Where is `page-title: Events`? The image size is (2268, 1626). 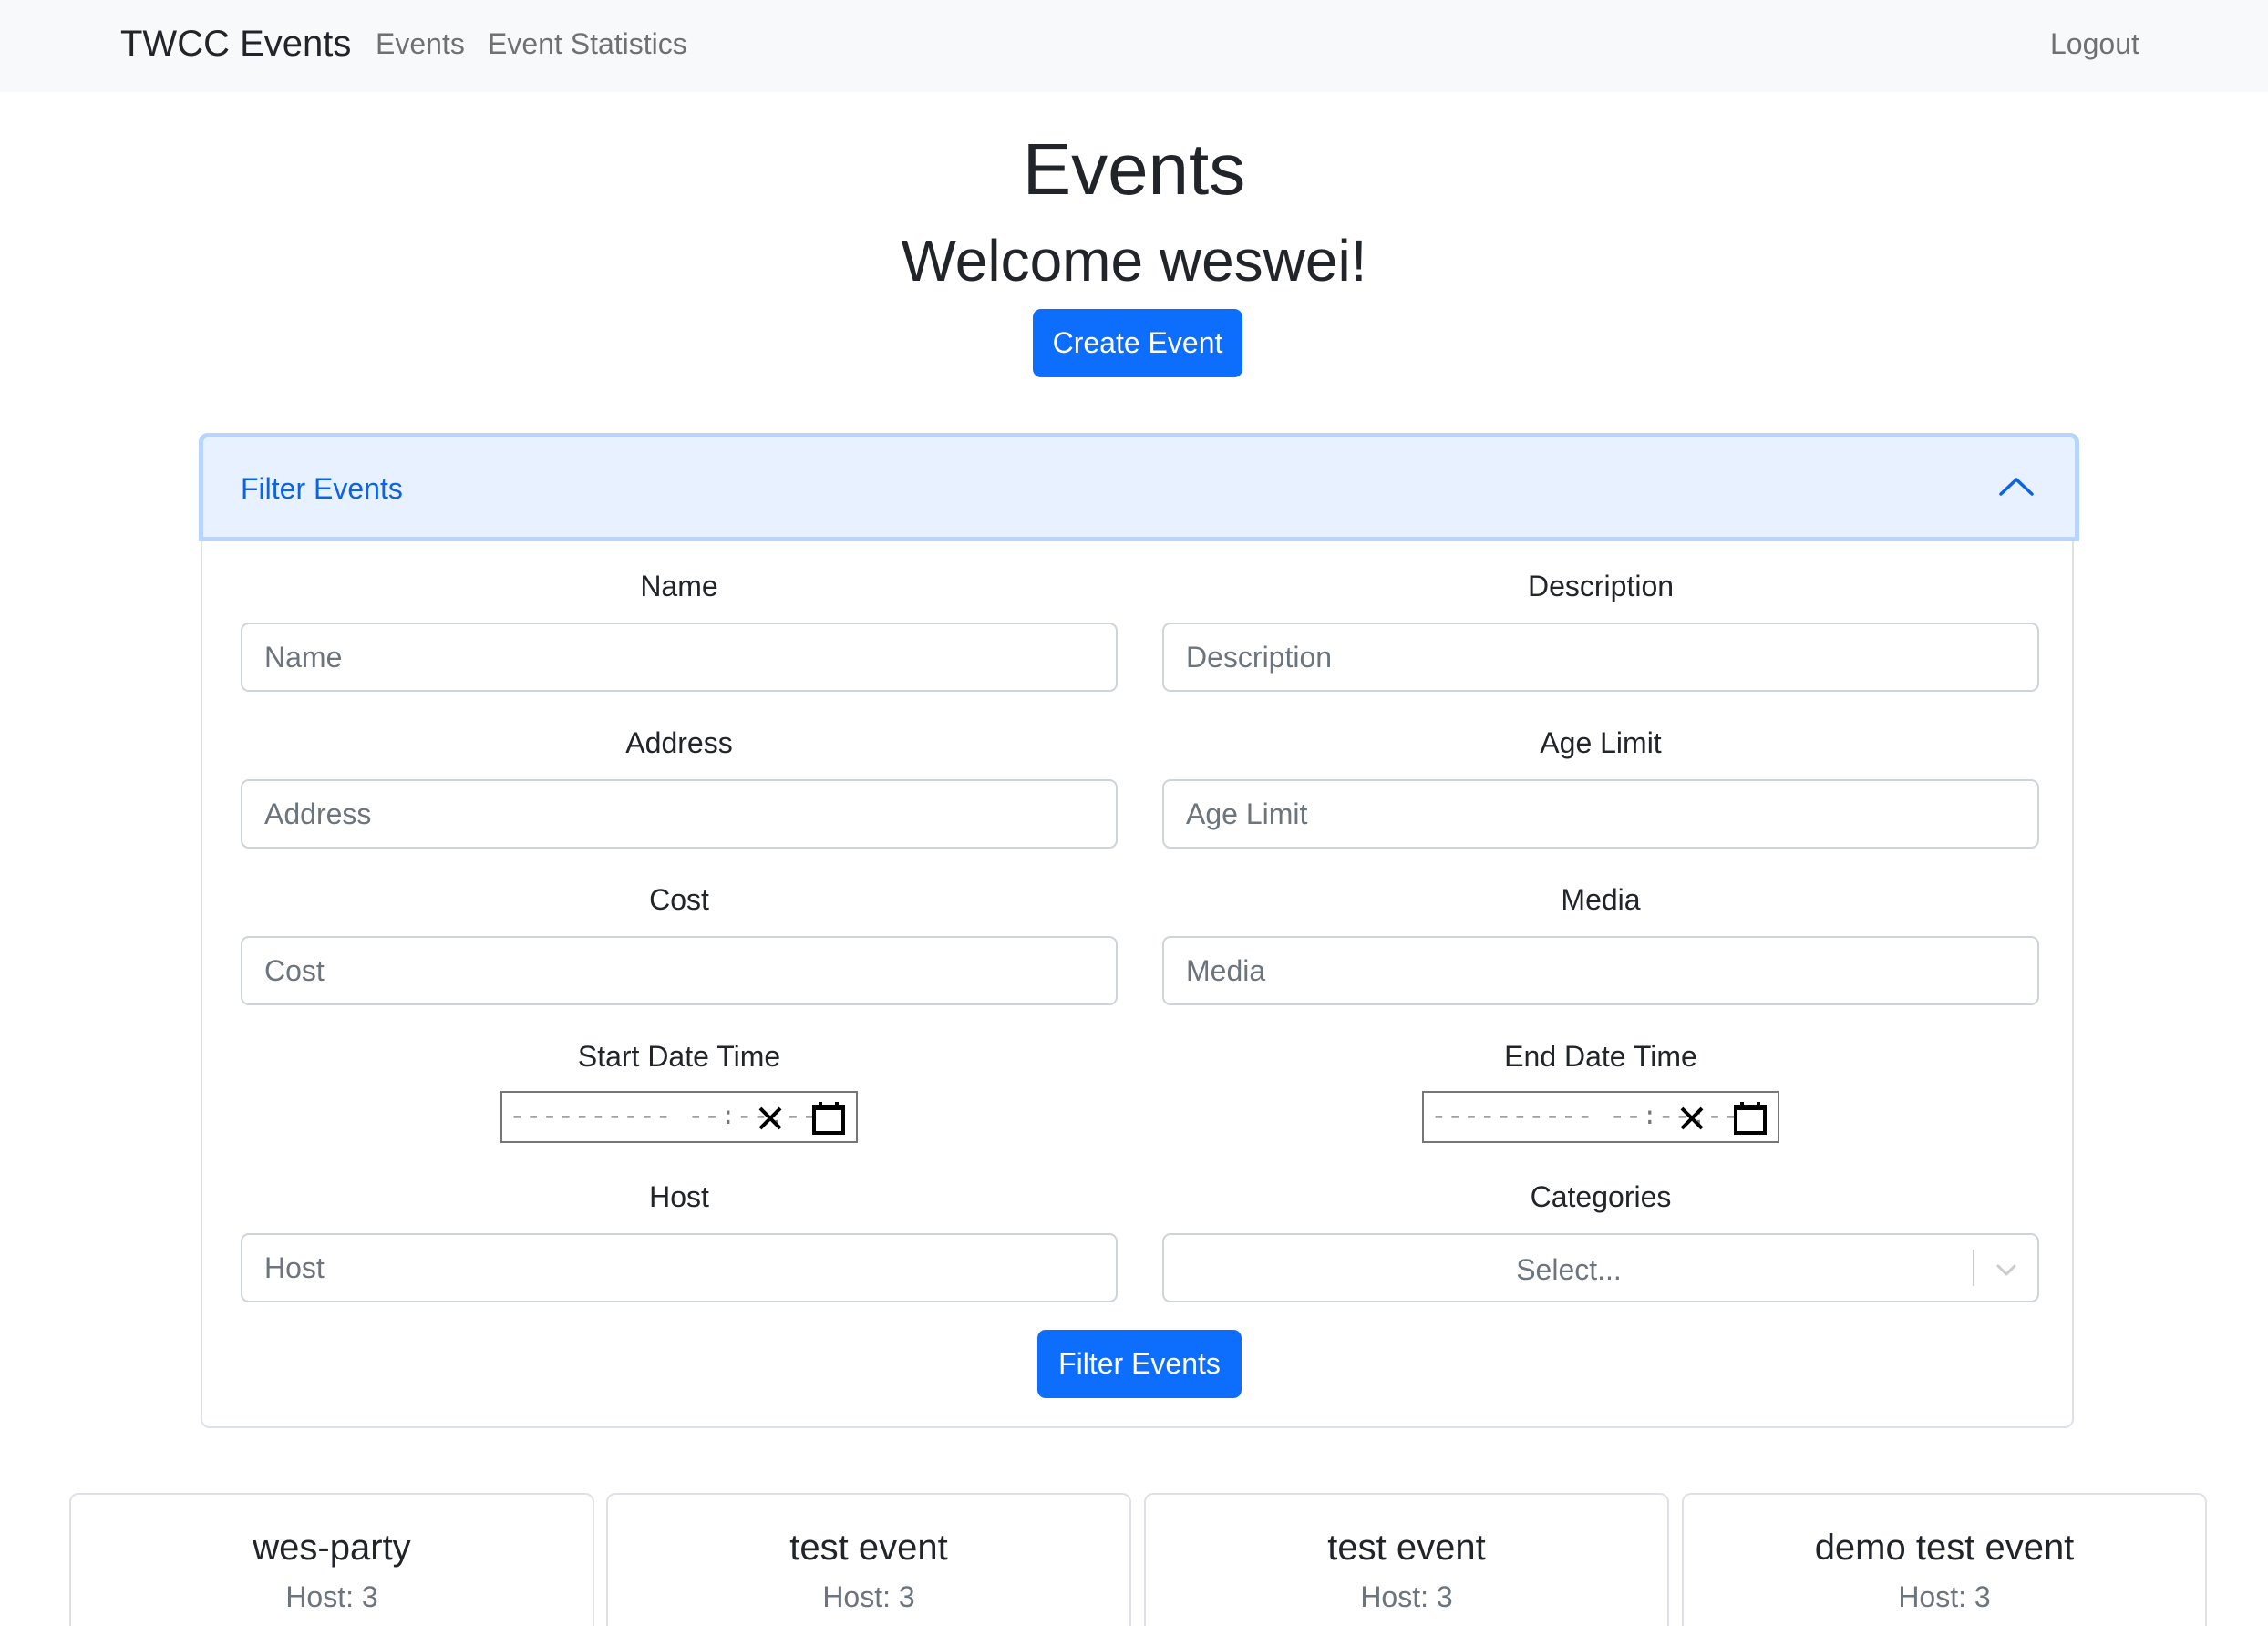 page-title: Events is located at coordinates (1134, 169).